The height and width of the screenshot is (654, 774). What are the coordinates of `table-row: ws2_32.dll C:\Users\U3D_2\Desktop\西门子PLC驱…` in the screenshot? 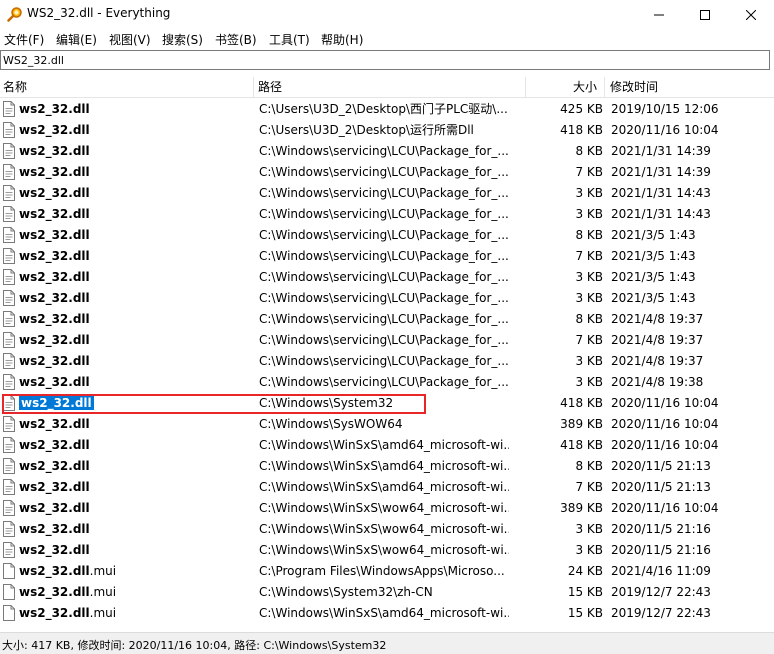 It's located at (387, 109).